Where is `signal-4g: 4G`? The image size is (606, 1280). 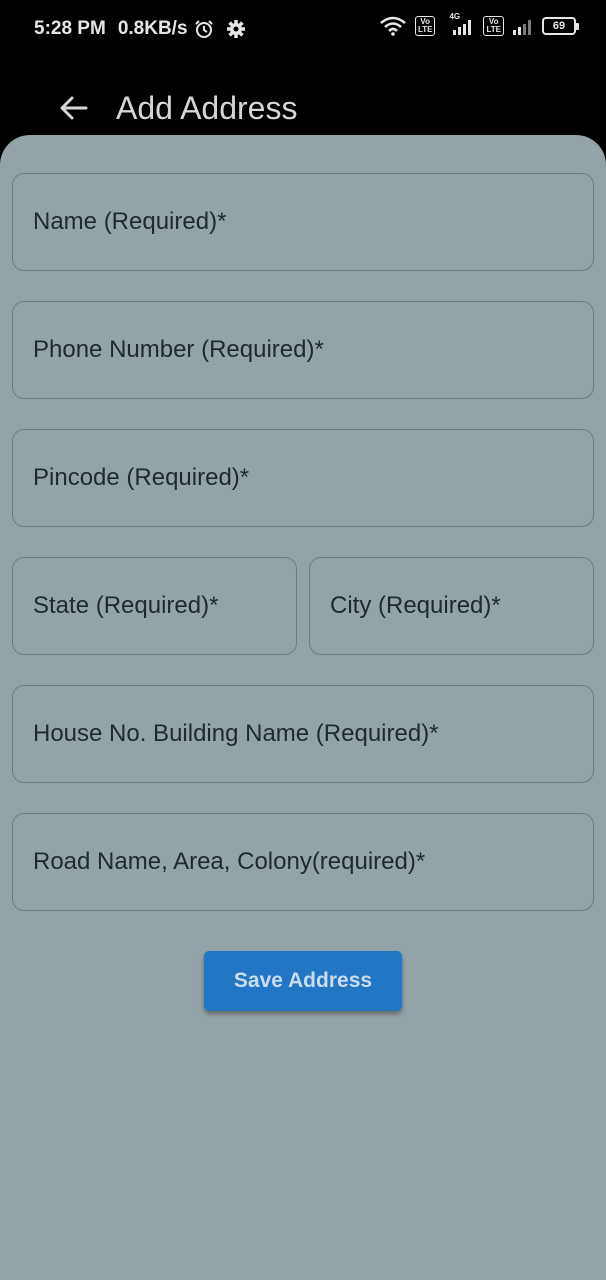 signal-4g: 4G is located at coordinates (459, 24).